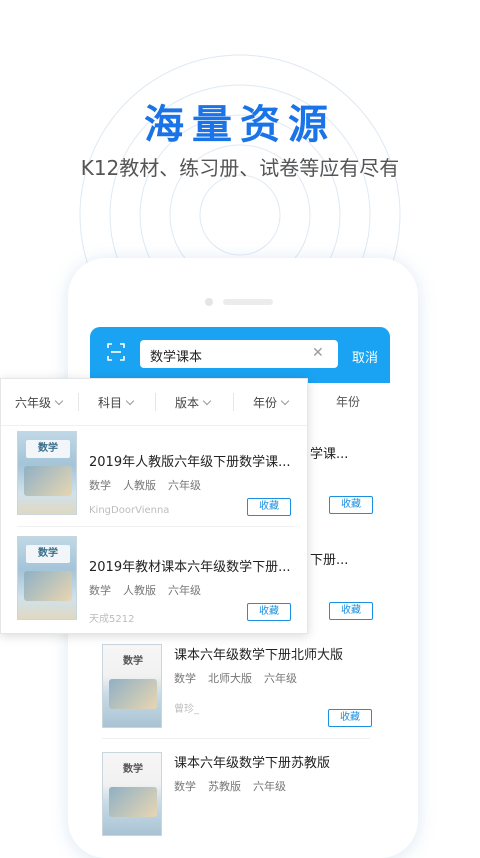 This screenshot has height=858, width=480. What do you see at coordinates (365, 356) in the screenshot?
I see `cancel-button: 取消` at bounding box center [365, 356].